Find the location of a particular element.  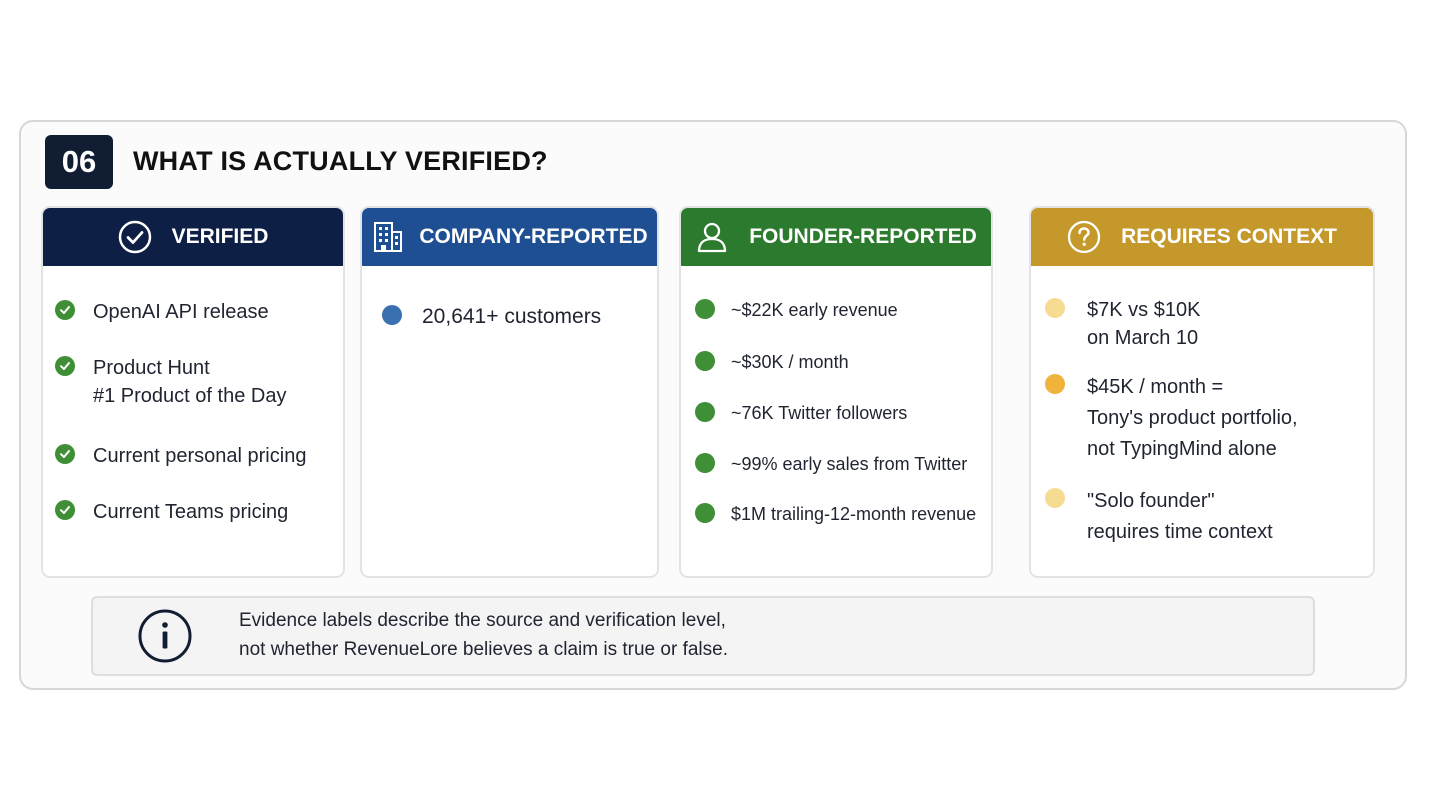

list-item: Product Hunt #1 Product of the Day is located at coordinates (199, 382).